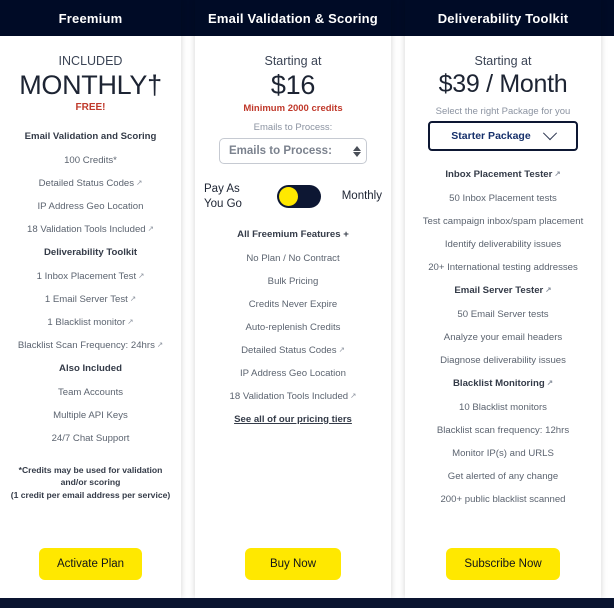 This screenshot has width=614, height=608. What do you see at coordinates (86, 300) in the screenshot?
I see `feature-label: 1 Email Server Test` at bounding box center [86, 300].